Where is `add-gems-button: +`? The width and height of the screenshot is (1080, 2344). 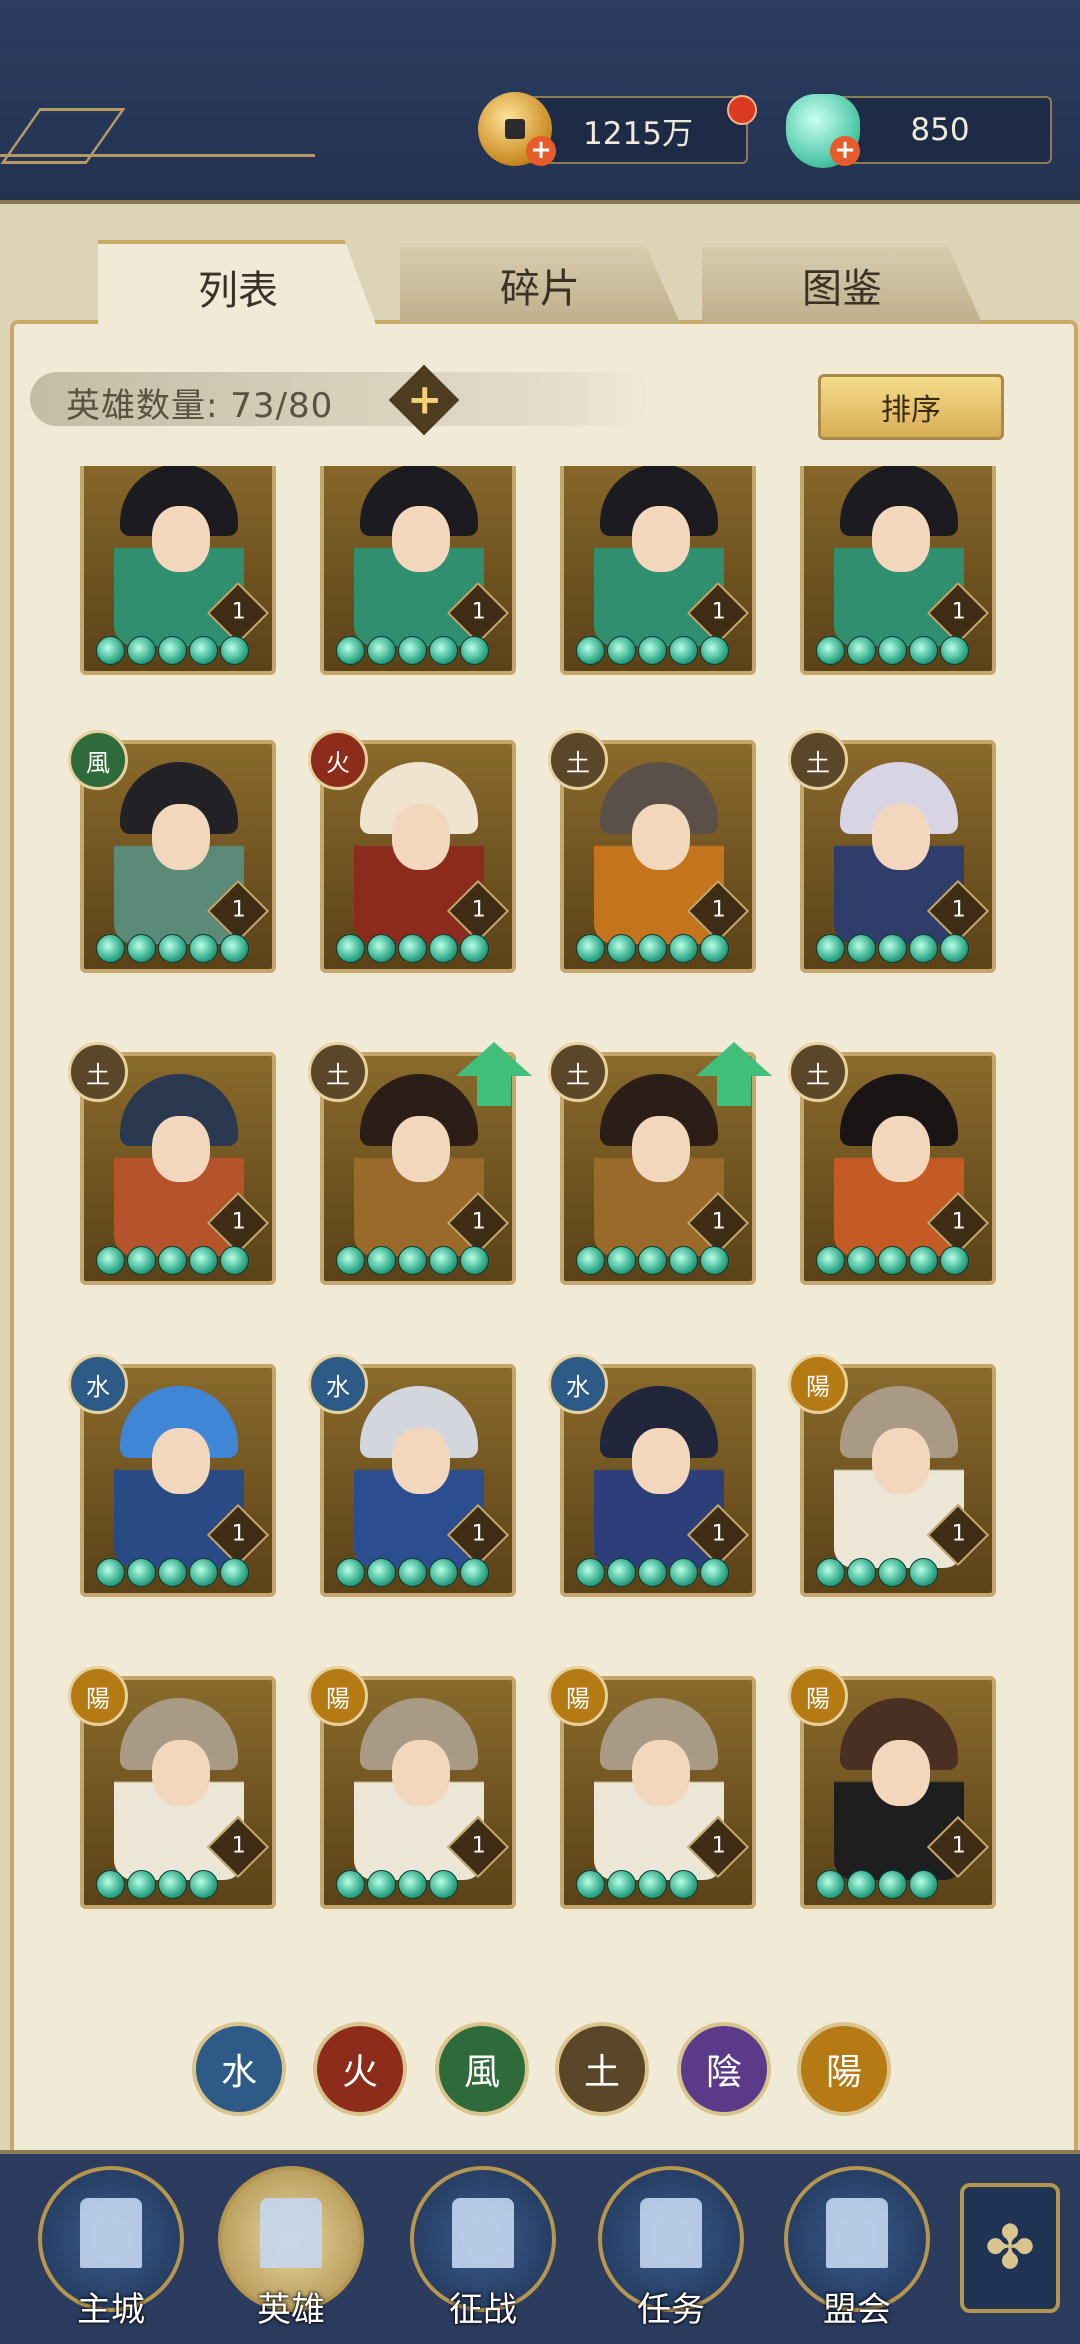 add-gems-button: + is located at coordinates (845, 151).